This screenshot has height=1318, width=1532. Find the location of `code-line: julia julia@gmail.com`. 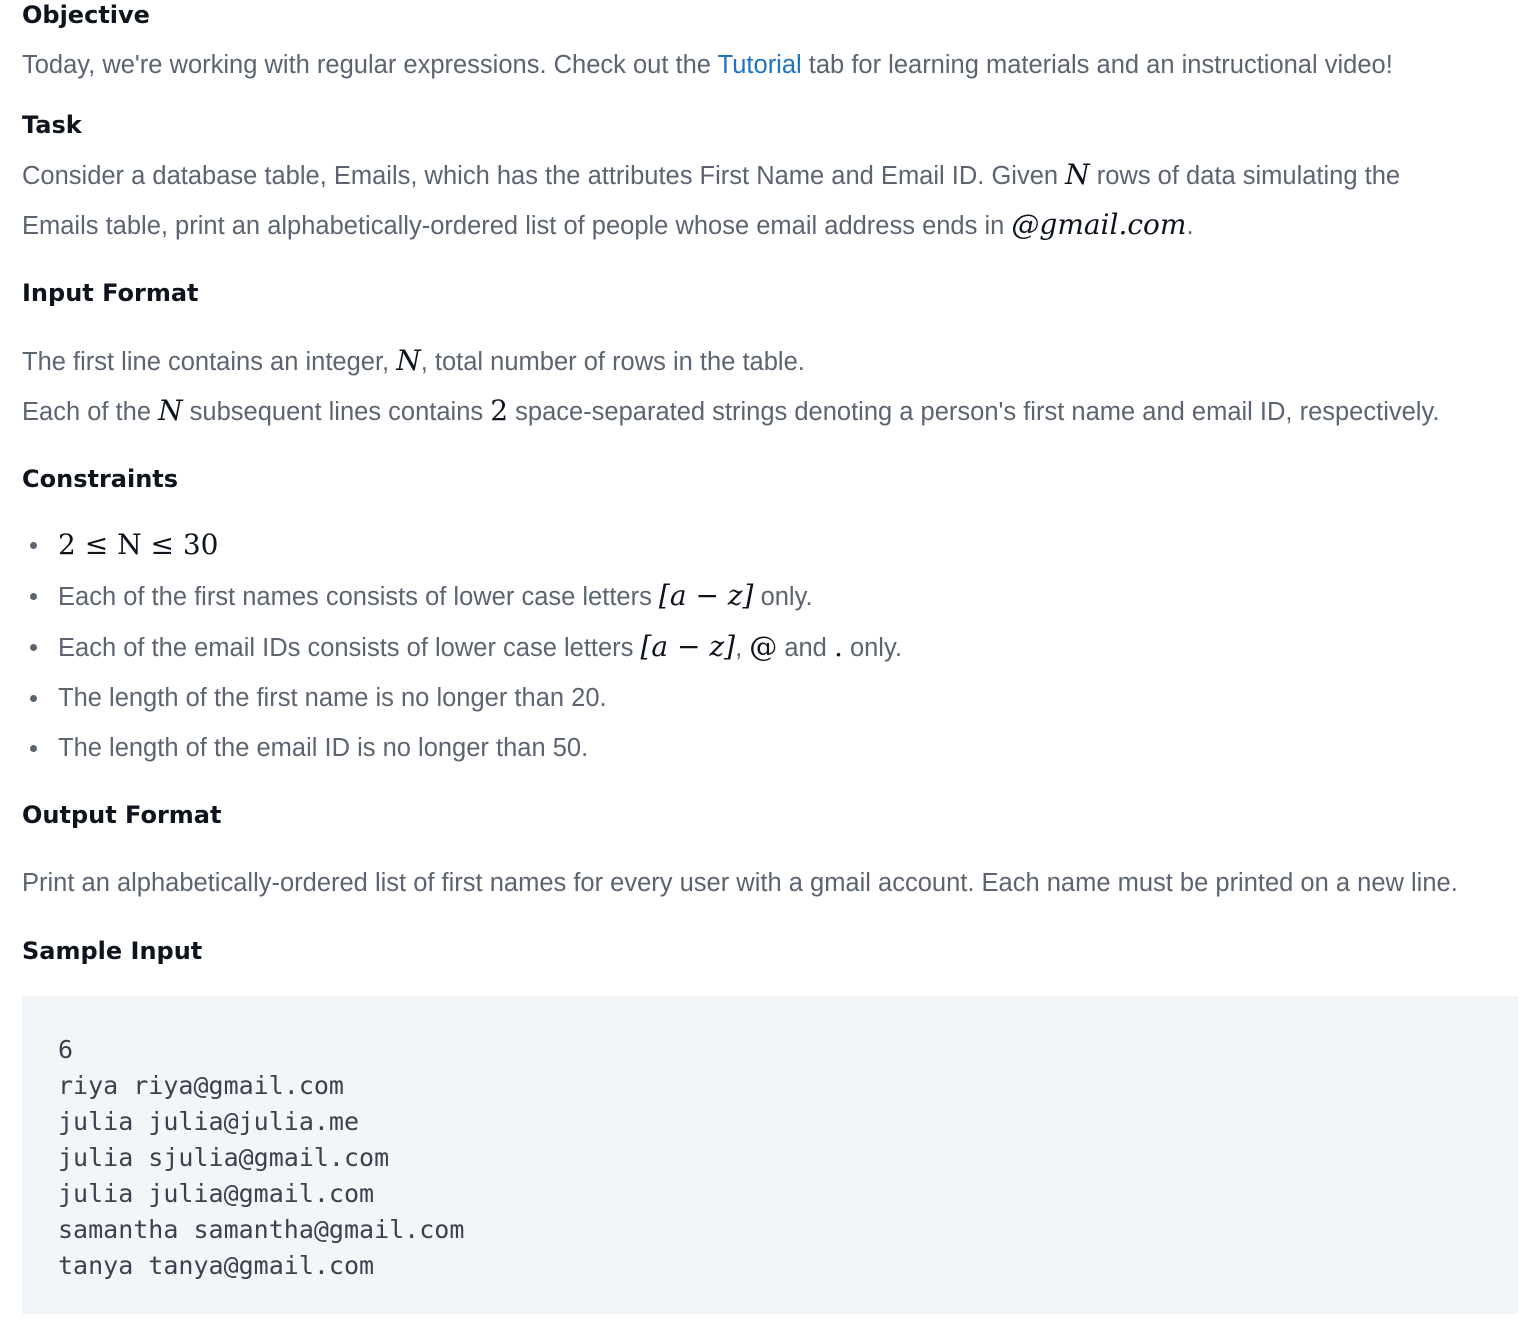

code-line: julia julia@gmail.com is located at coordinates (216, 1193).